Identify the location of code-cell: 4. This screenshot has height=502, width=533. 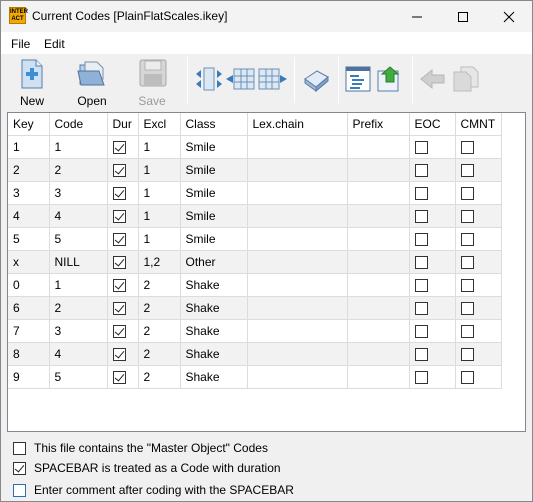
(78, 216).